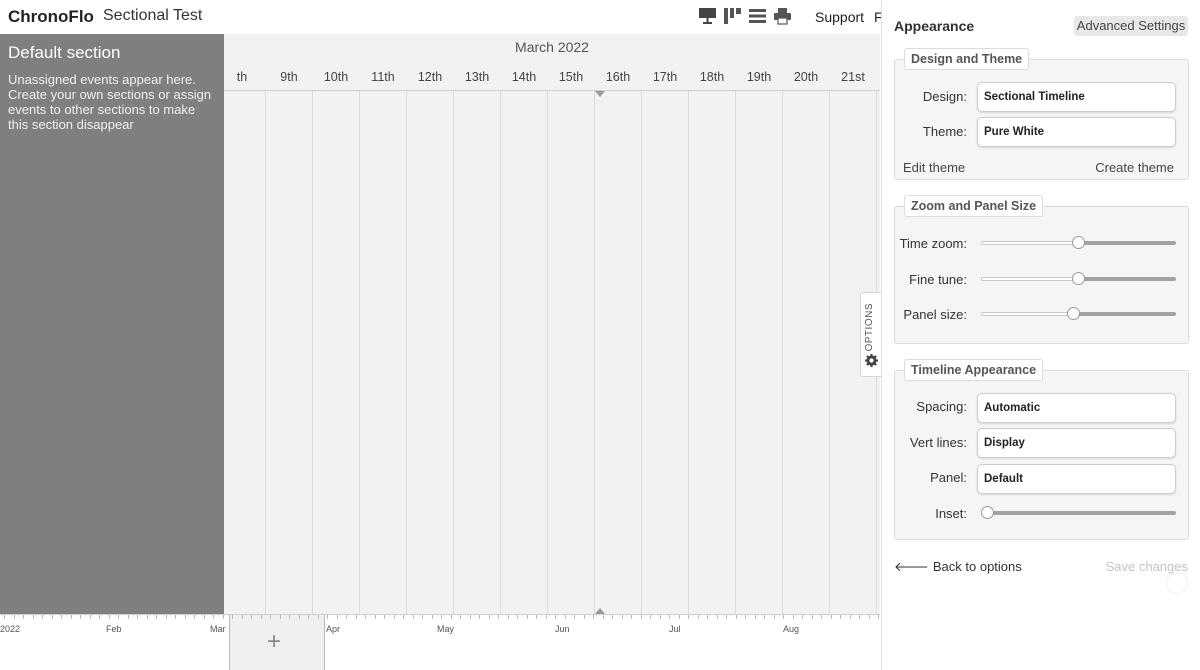 This screenshot has height=670, width=1200. What do you see at coordinates (1134, 167) in the screenshot?
I see `create-theme-link: Create theme` at bounding box center [1134, 167].